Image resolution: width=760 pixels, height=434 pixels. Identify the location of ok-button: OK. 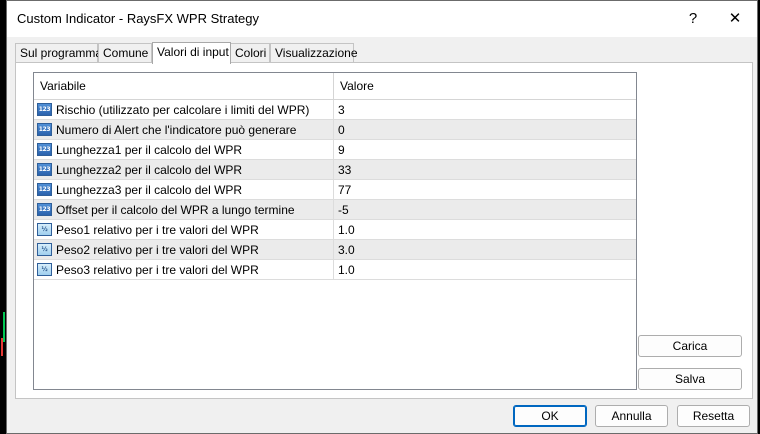
(550, 416).